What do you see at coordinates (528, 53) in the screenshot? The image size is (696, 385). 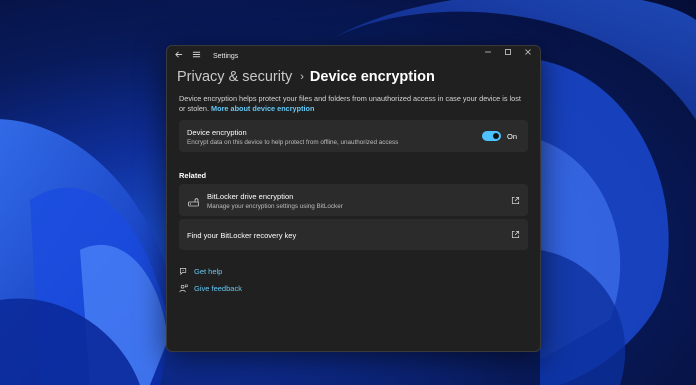 I see `close-icon` at bounding box center [528, 53].